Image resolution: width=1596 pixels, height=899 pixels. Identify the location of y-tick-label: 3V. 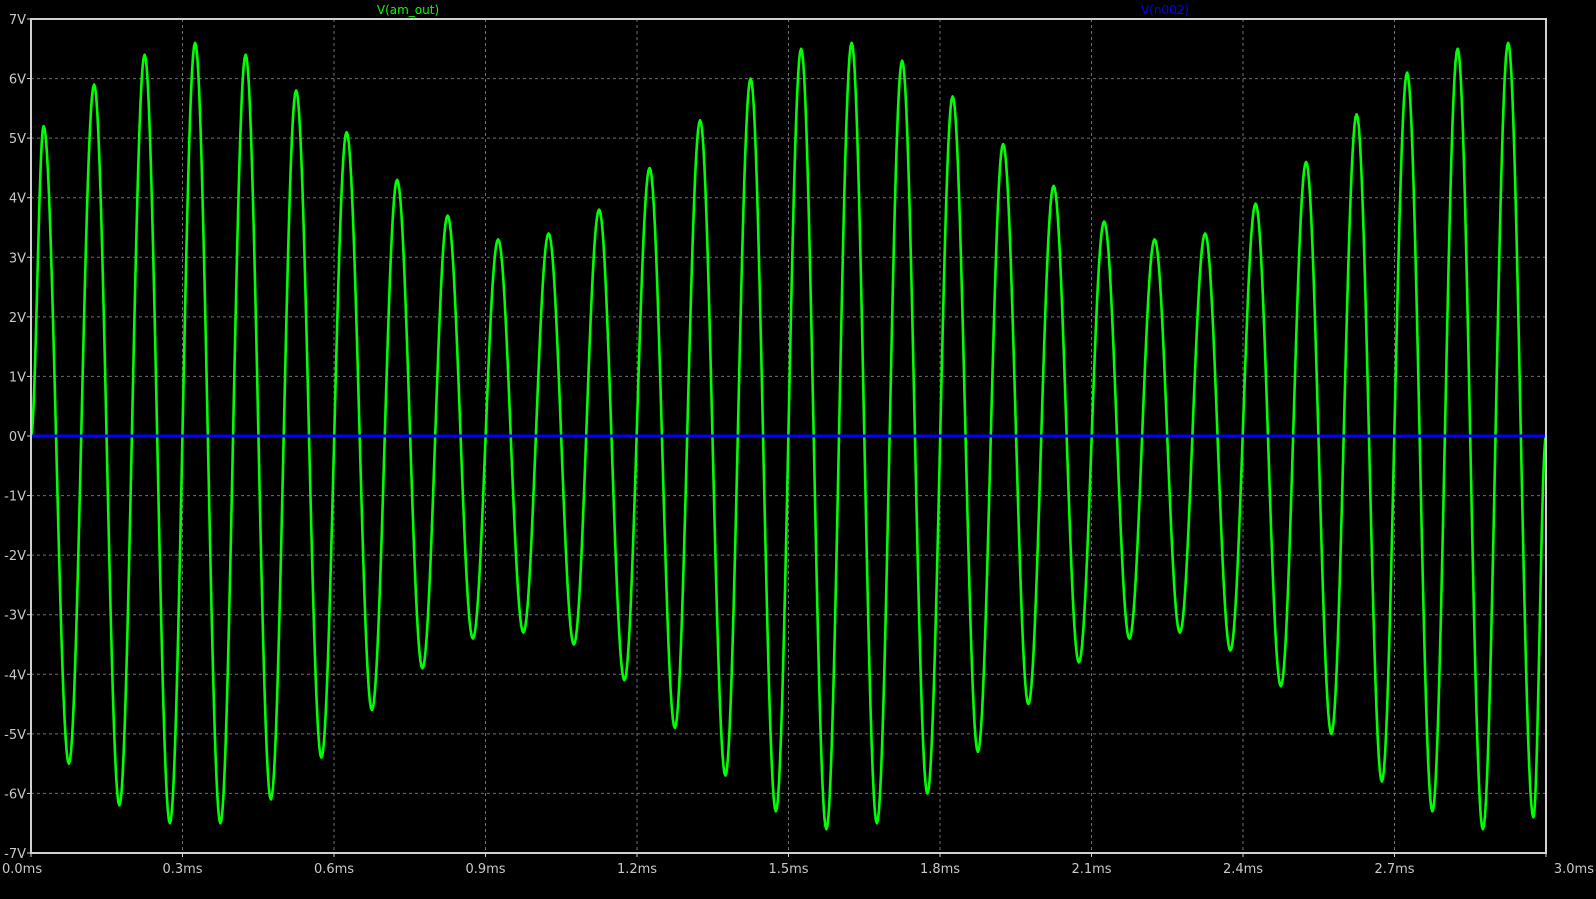
(17, 258).